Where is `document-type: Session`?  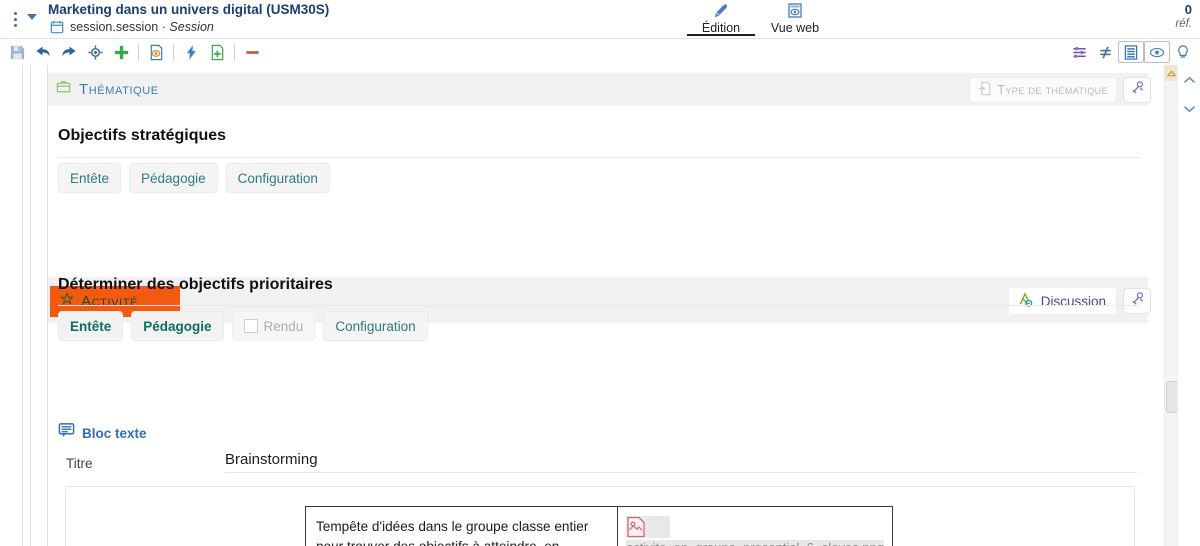 document-type: Session is located at coordinates (191, 27).